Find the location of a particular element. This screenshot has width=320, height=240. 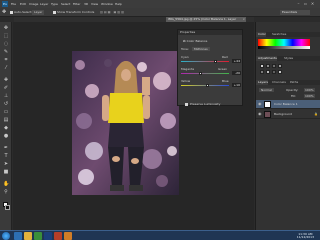

photoshop-logo: Ps is located at coordinates (5, 4).